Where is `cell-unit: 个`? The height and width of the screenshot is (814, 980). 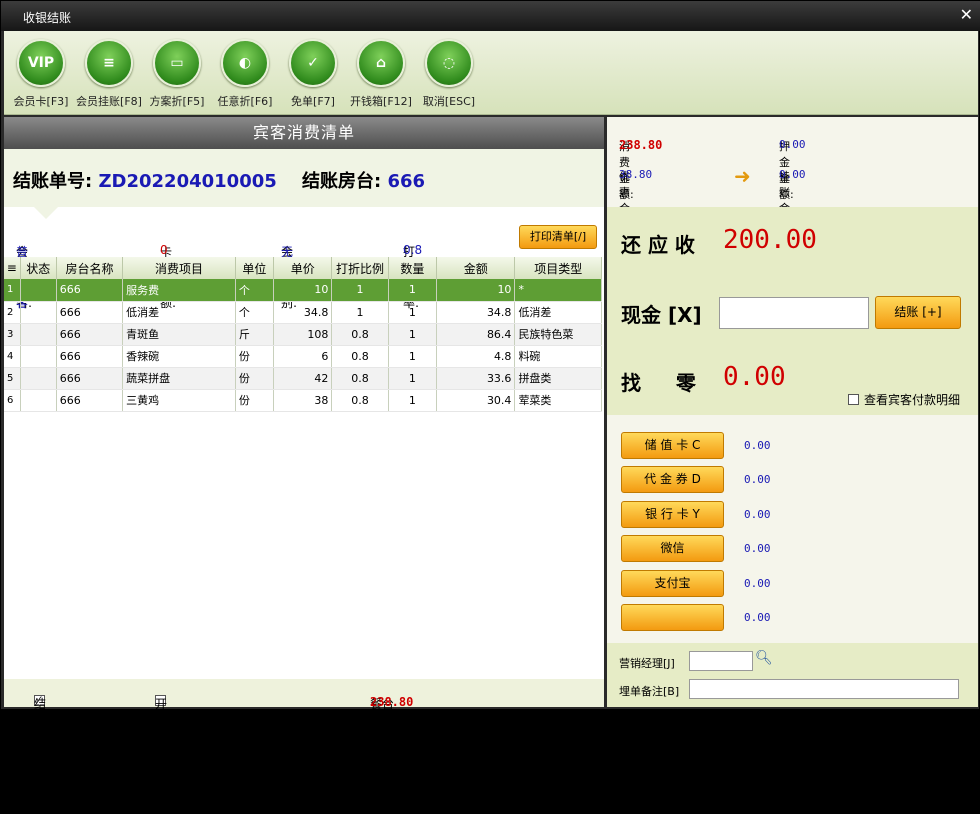
cell-unit: 个 is located at coordinates (255, 312).